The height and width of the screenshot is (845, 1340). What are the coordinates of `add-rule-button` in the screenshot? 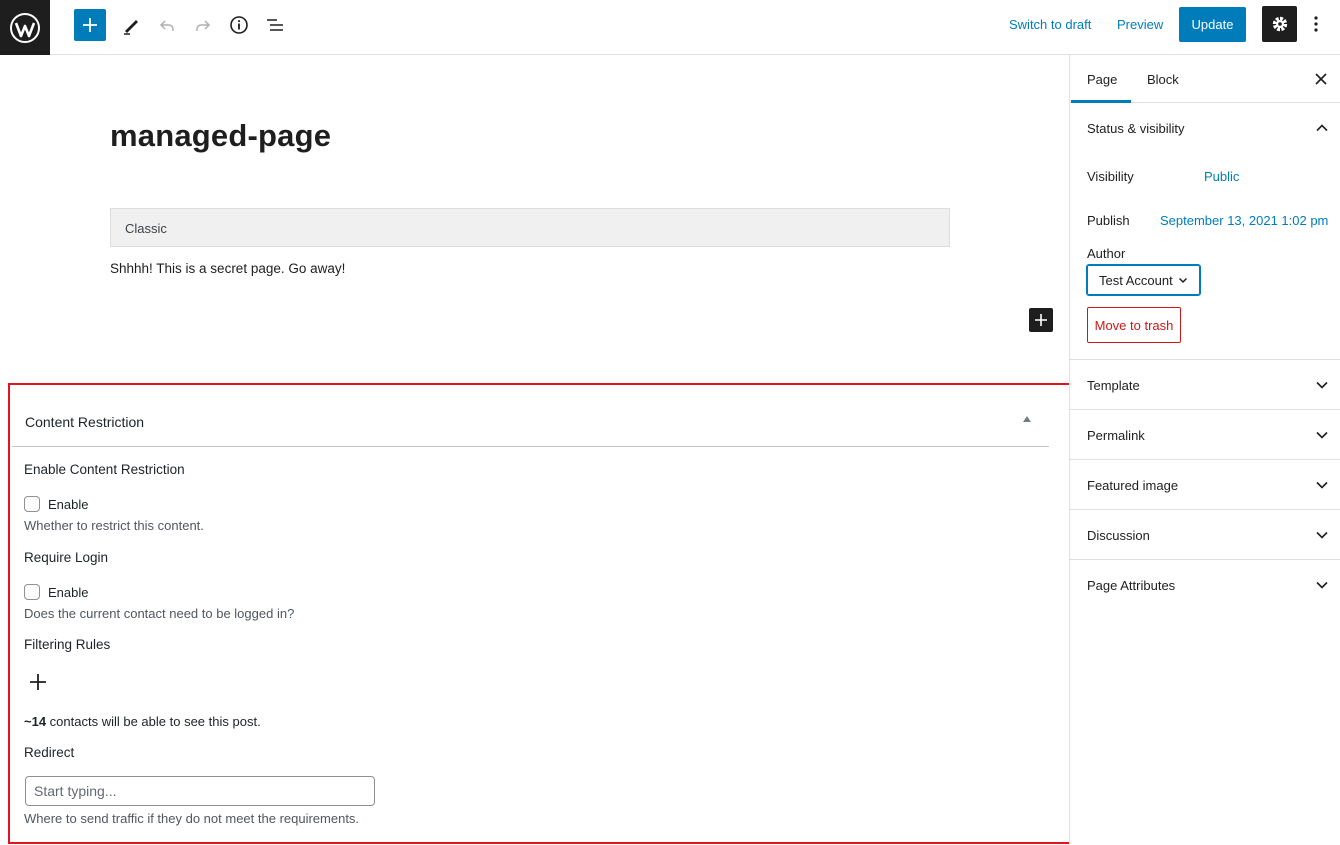 It's located at (38, 682).